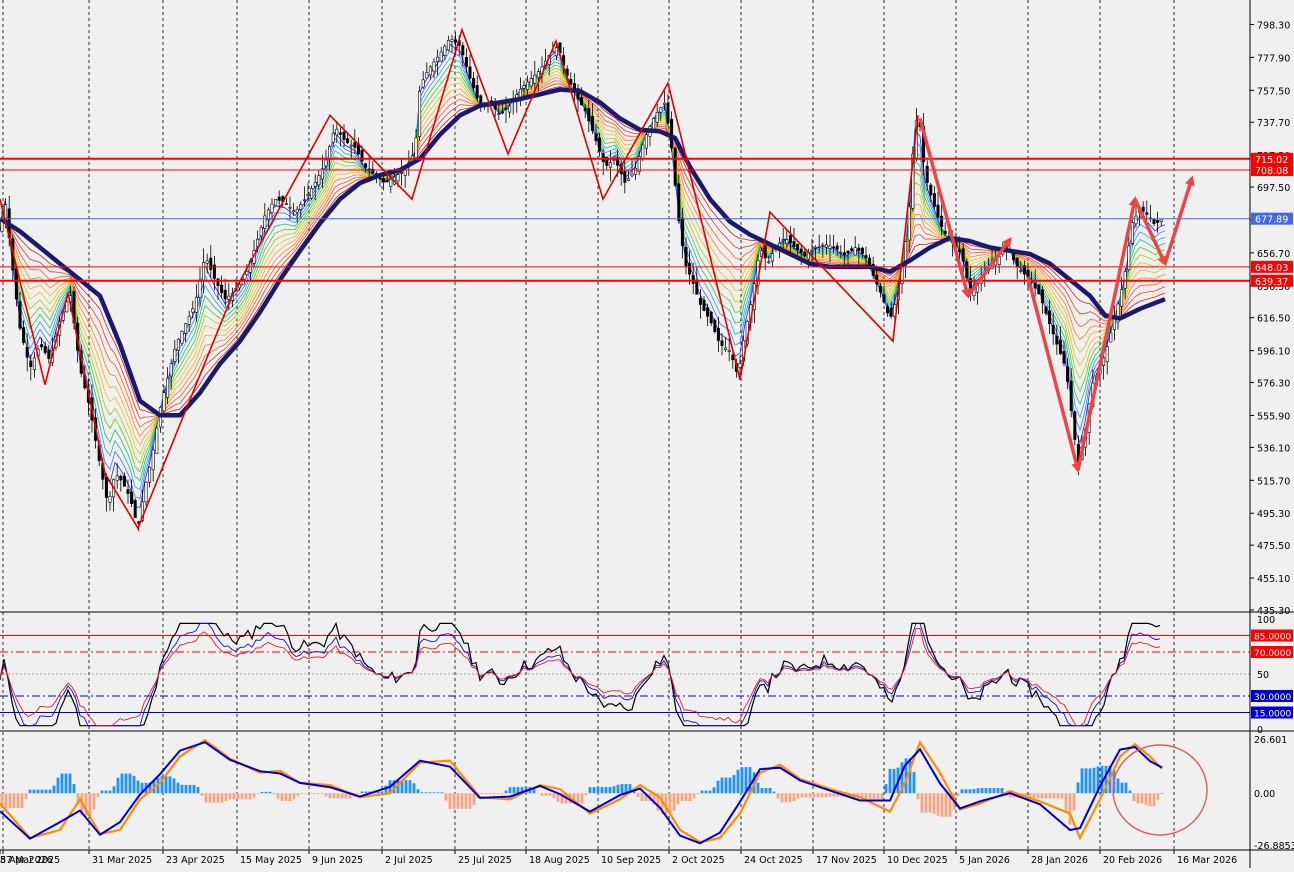 The height and width of the screenshot is (872, 1294). What do you see at coordinates (1263, 675) in the screenshot?
I see `rsi-tick-label: 50` at bounding box center [1263, 675].